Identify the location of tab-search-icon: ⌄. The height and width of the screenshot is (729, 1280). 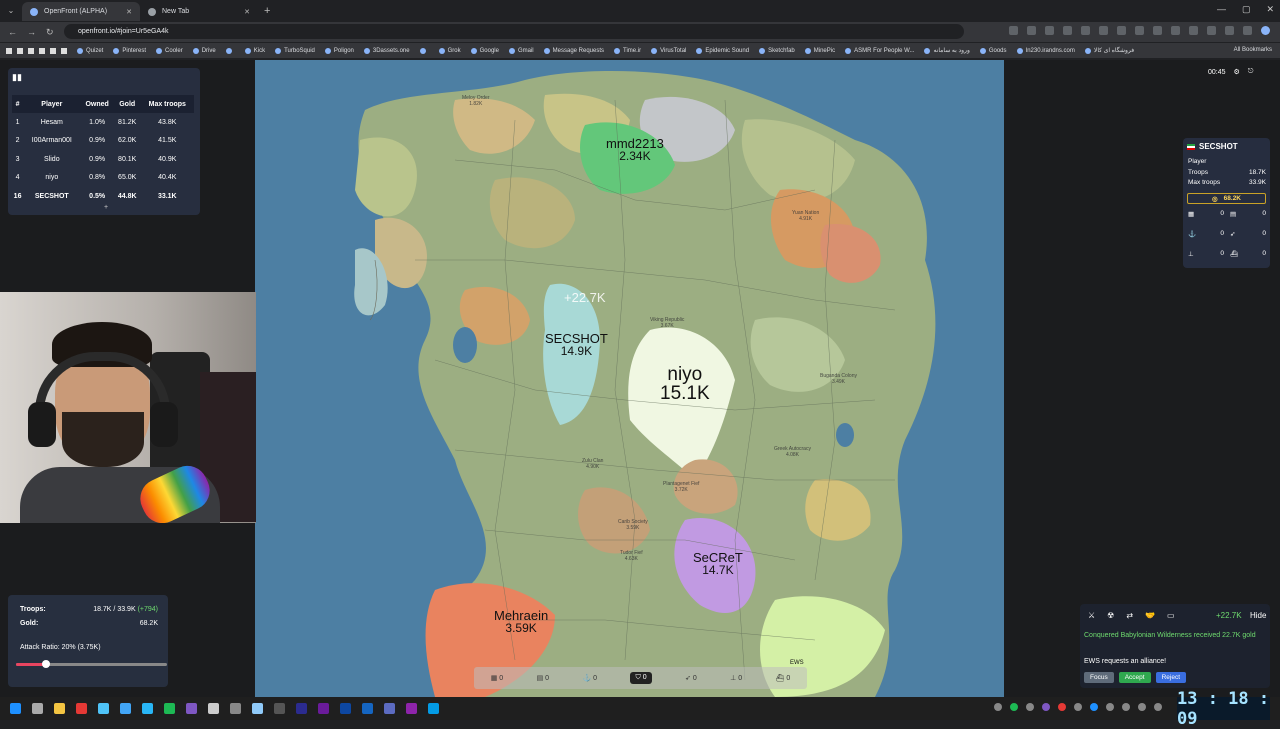
(11, 10).